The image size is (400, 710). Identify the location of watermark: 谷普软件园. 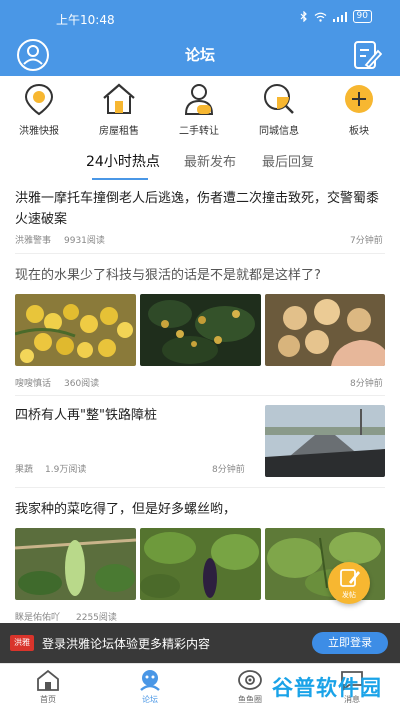
(333, 688).